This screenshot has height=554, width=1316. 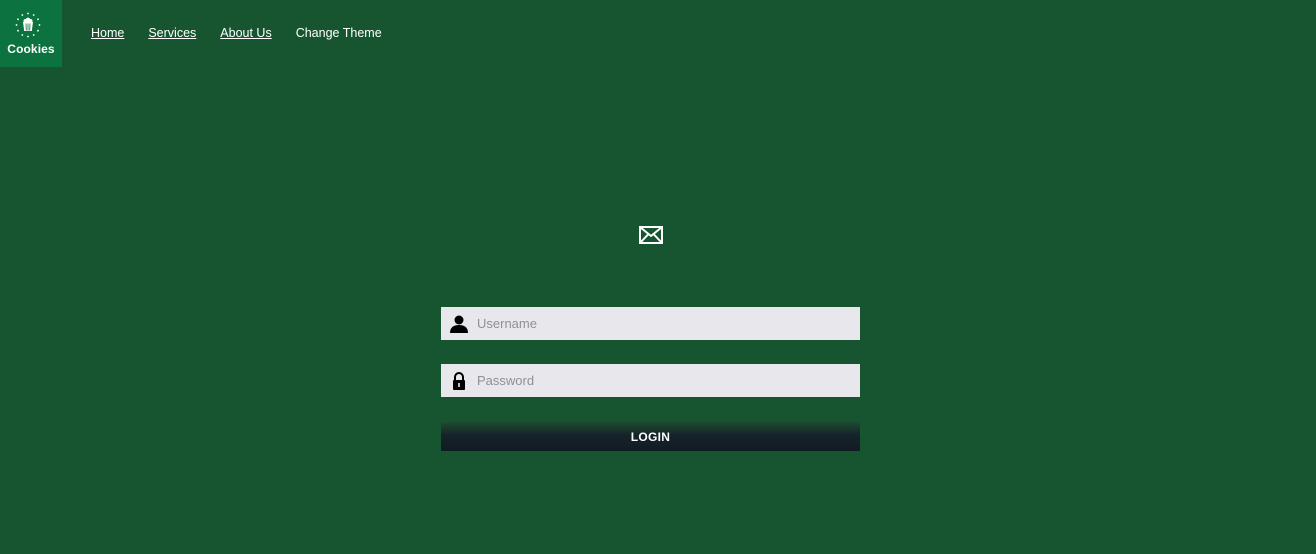 I want to click on cookies-label: Cookies, so click(x=31, y=49).